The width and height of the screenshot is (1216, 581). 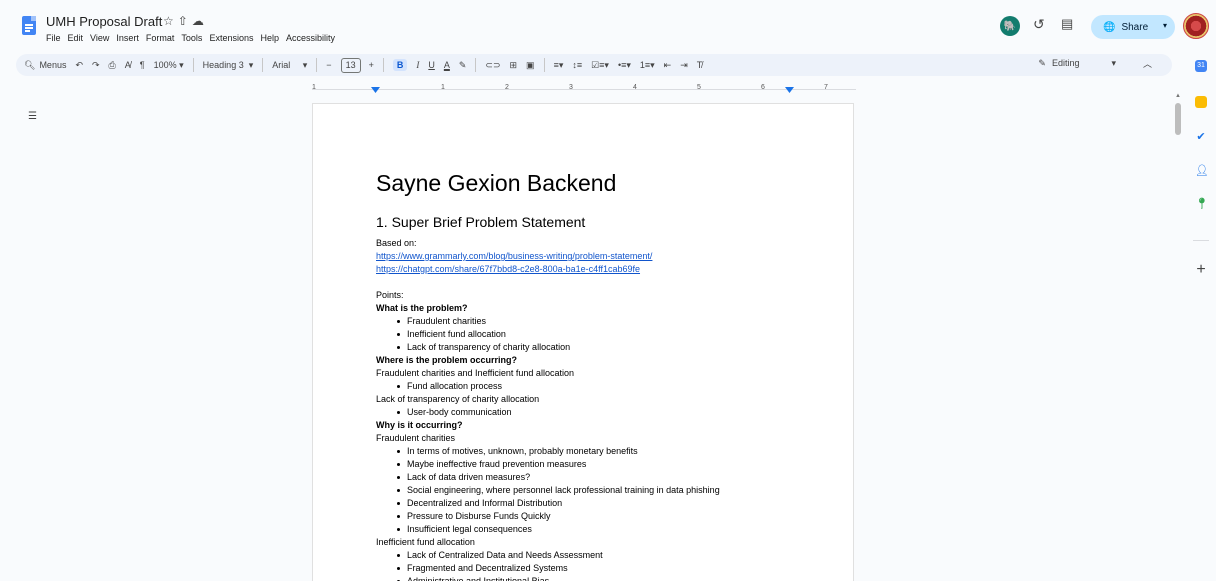 What do you see at coordinates (350, 65) in the screenshot?
I see `font-size-input: 13` at bounding box center [350, 65].